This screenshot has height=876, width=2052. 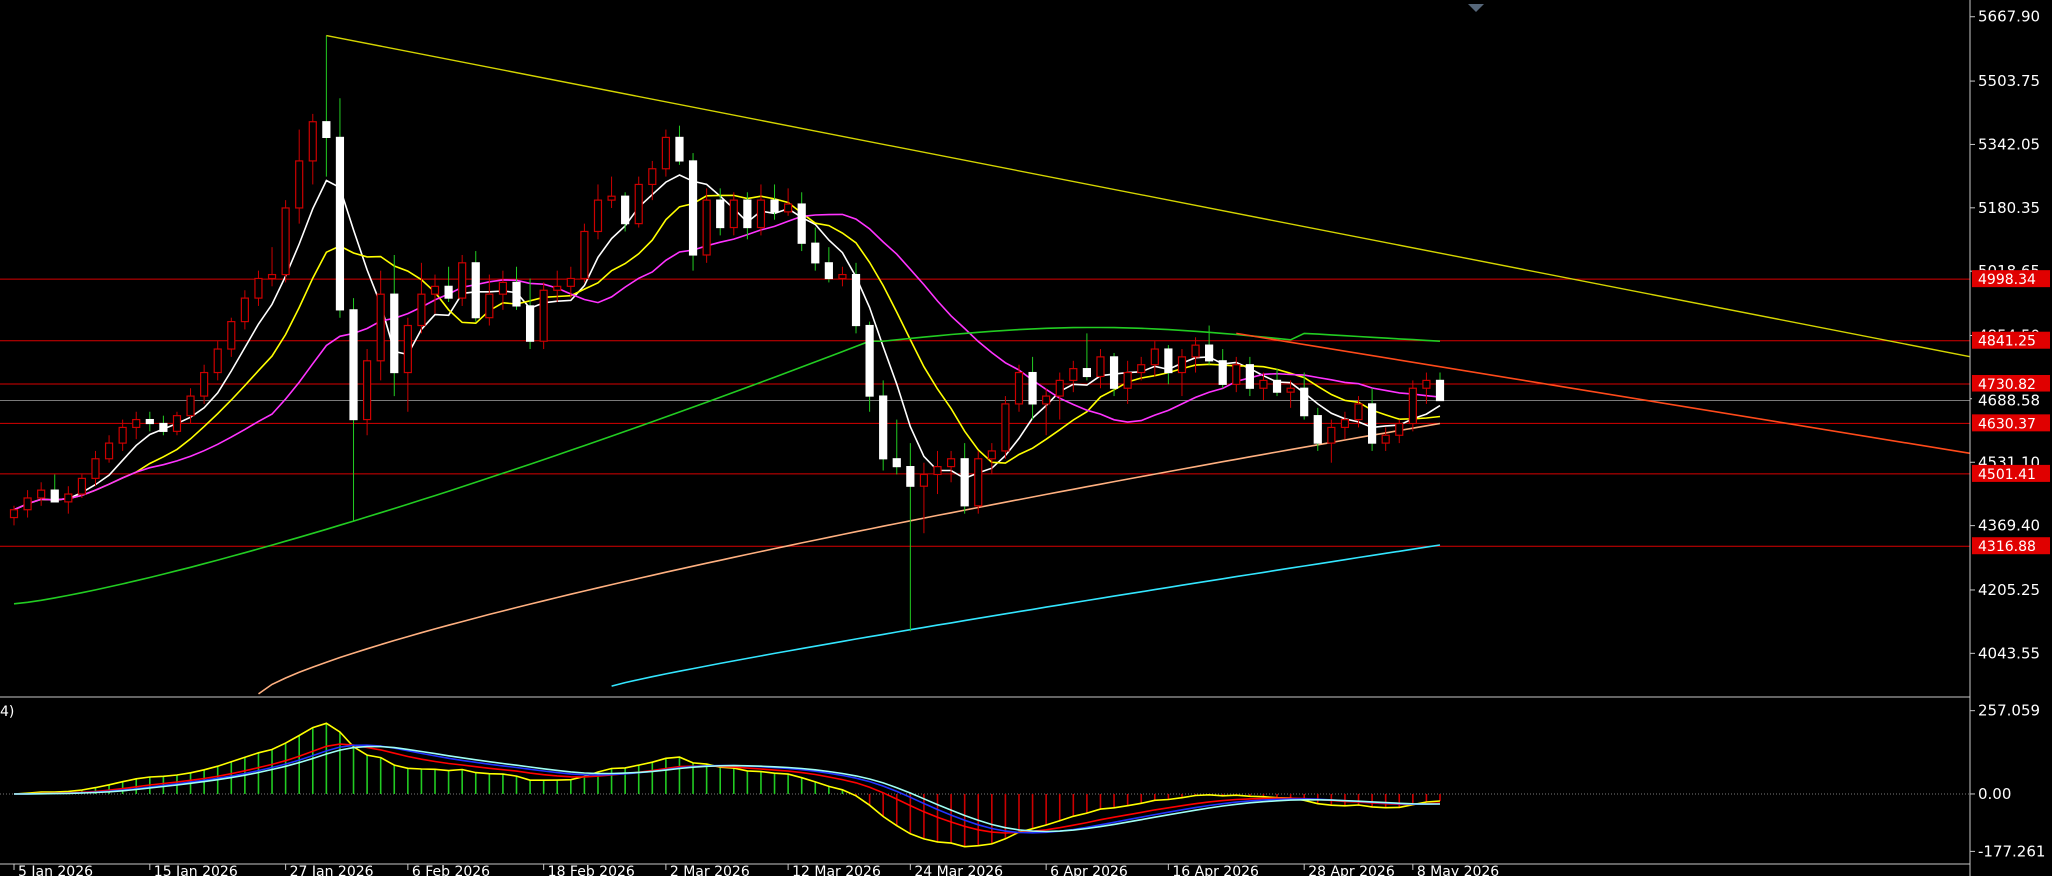 I want to click on date-tick-label: 6 Feb 2026, so click(x=451, y=870).